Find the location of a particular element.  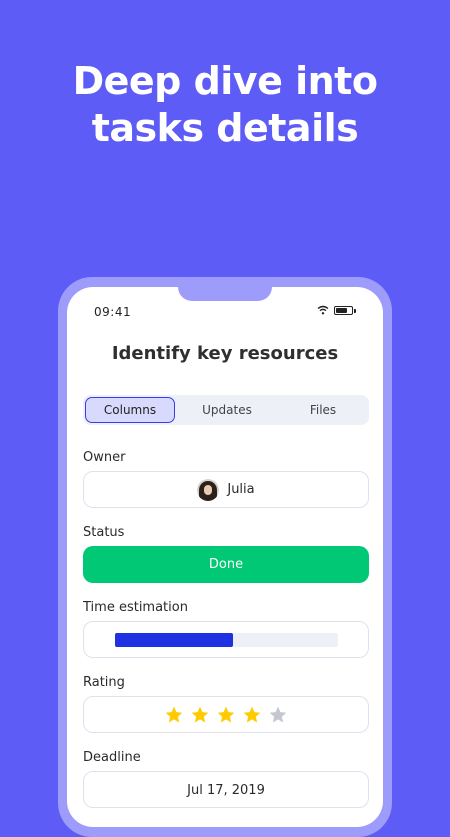

tab-files: Files is located at coordinates (323, 410).